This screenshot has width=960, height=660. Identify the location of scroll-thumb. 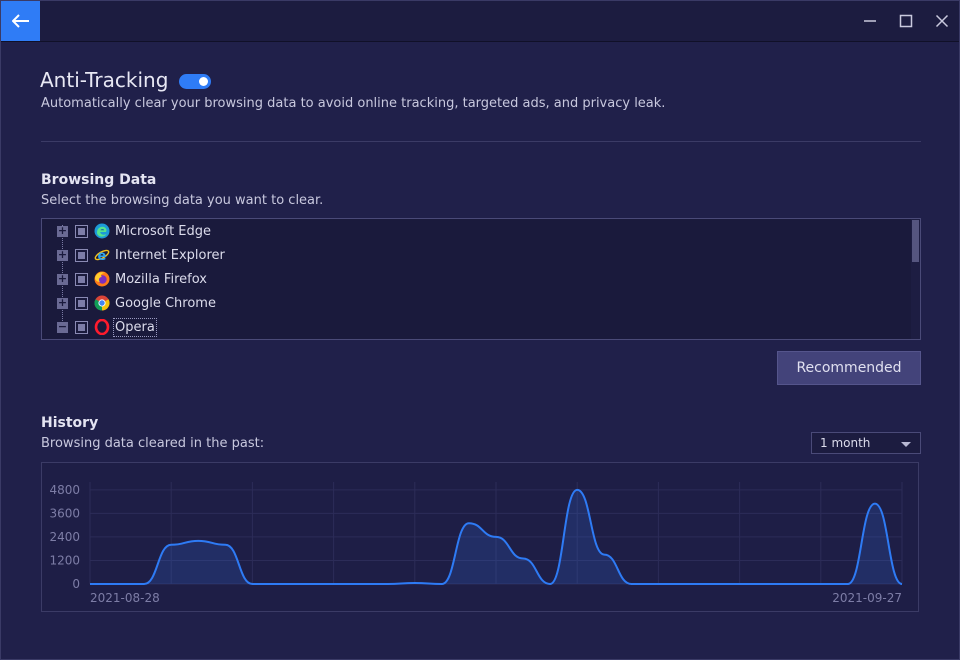
(915, 241).